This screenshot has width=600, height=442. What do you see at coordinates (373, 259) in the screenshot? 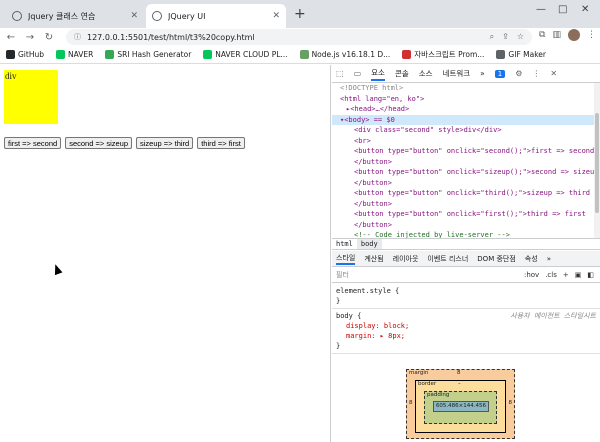
I see `tab-computed: 계산됨` at bounding box center [373, 259].